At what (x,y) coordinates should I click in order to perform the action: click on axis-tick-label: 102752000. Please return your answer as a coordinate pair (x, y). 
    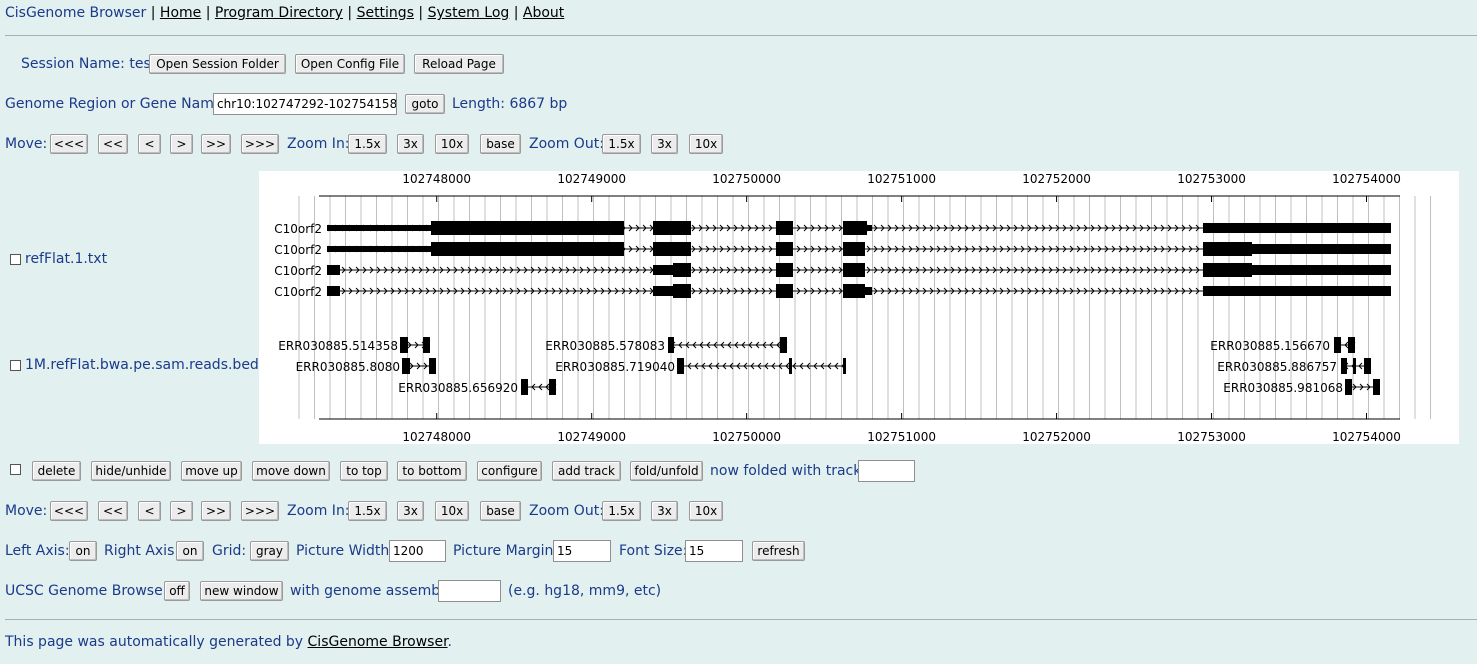
    Looking at the image, I should click on (1056, 179).